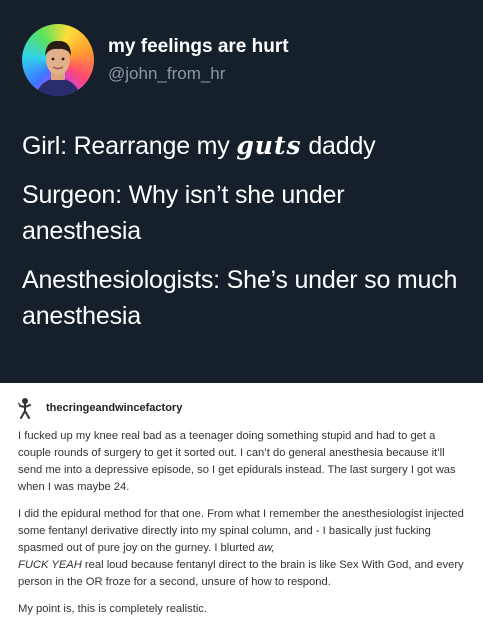 Image resolution: width=483 pixels, height=643 pixels. Describe the element at coordinates (114, 408) in the screenshot. I see `post-username: thecringeandwincefactory` at that location.